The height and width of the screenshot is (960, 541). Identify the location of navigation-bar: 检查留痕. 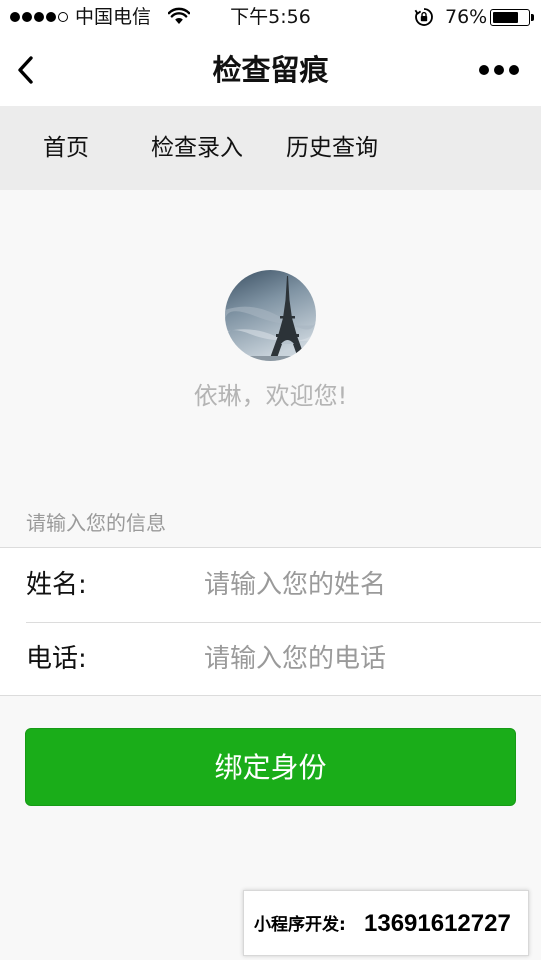
(270, 70).